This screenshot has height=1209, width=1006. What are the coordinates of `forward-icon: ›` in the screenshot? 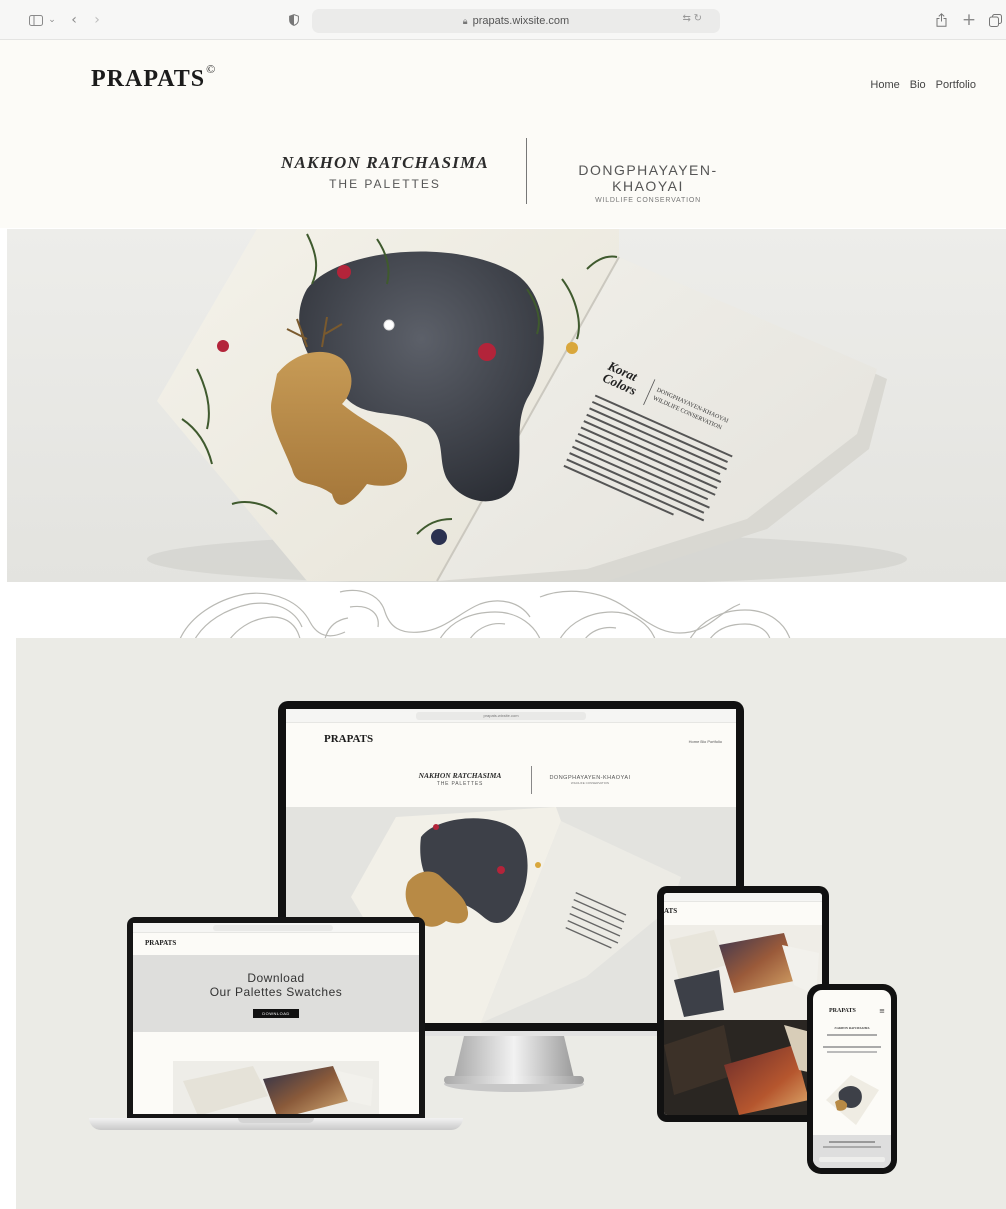 It's located at (97, 20).